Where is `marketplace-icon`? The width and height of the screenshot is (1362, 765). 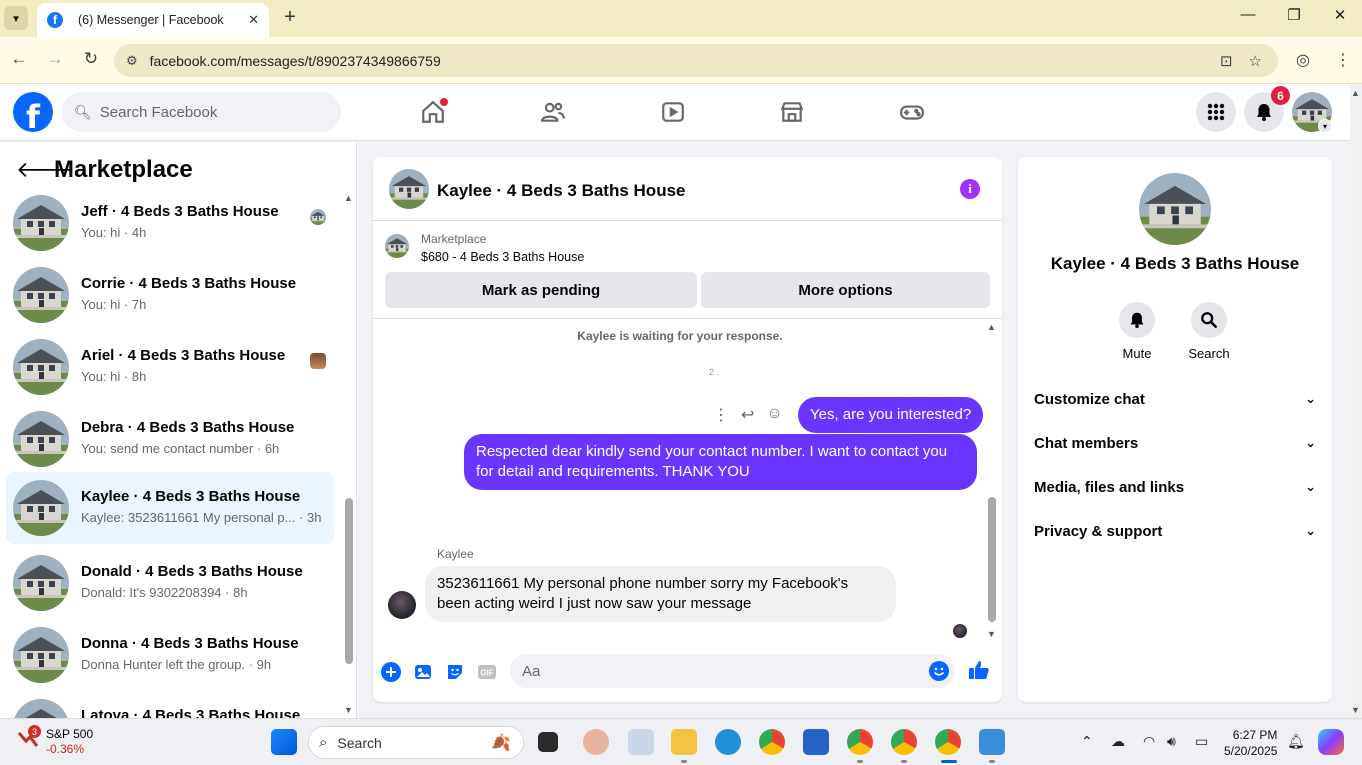
marketplace-icon is located at coordinates (792, 112).